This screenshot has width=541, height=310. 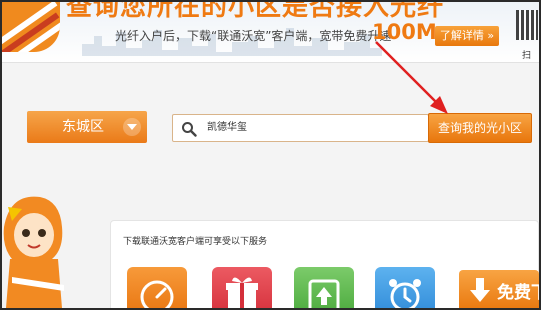 I want to click on mascot-illustration, so click(x=33, y=252).